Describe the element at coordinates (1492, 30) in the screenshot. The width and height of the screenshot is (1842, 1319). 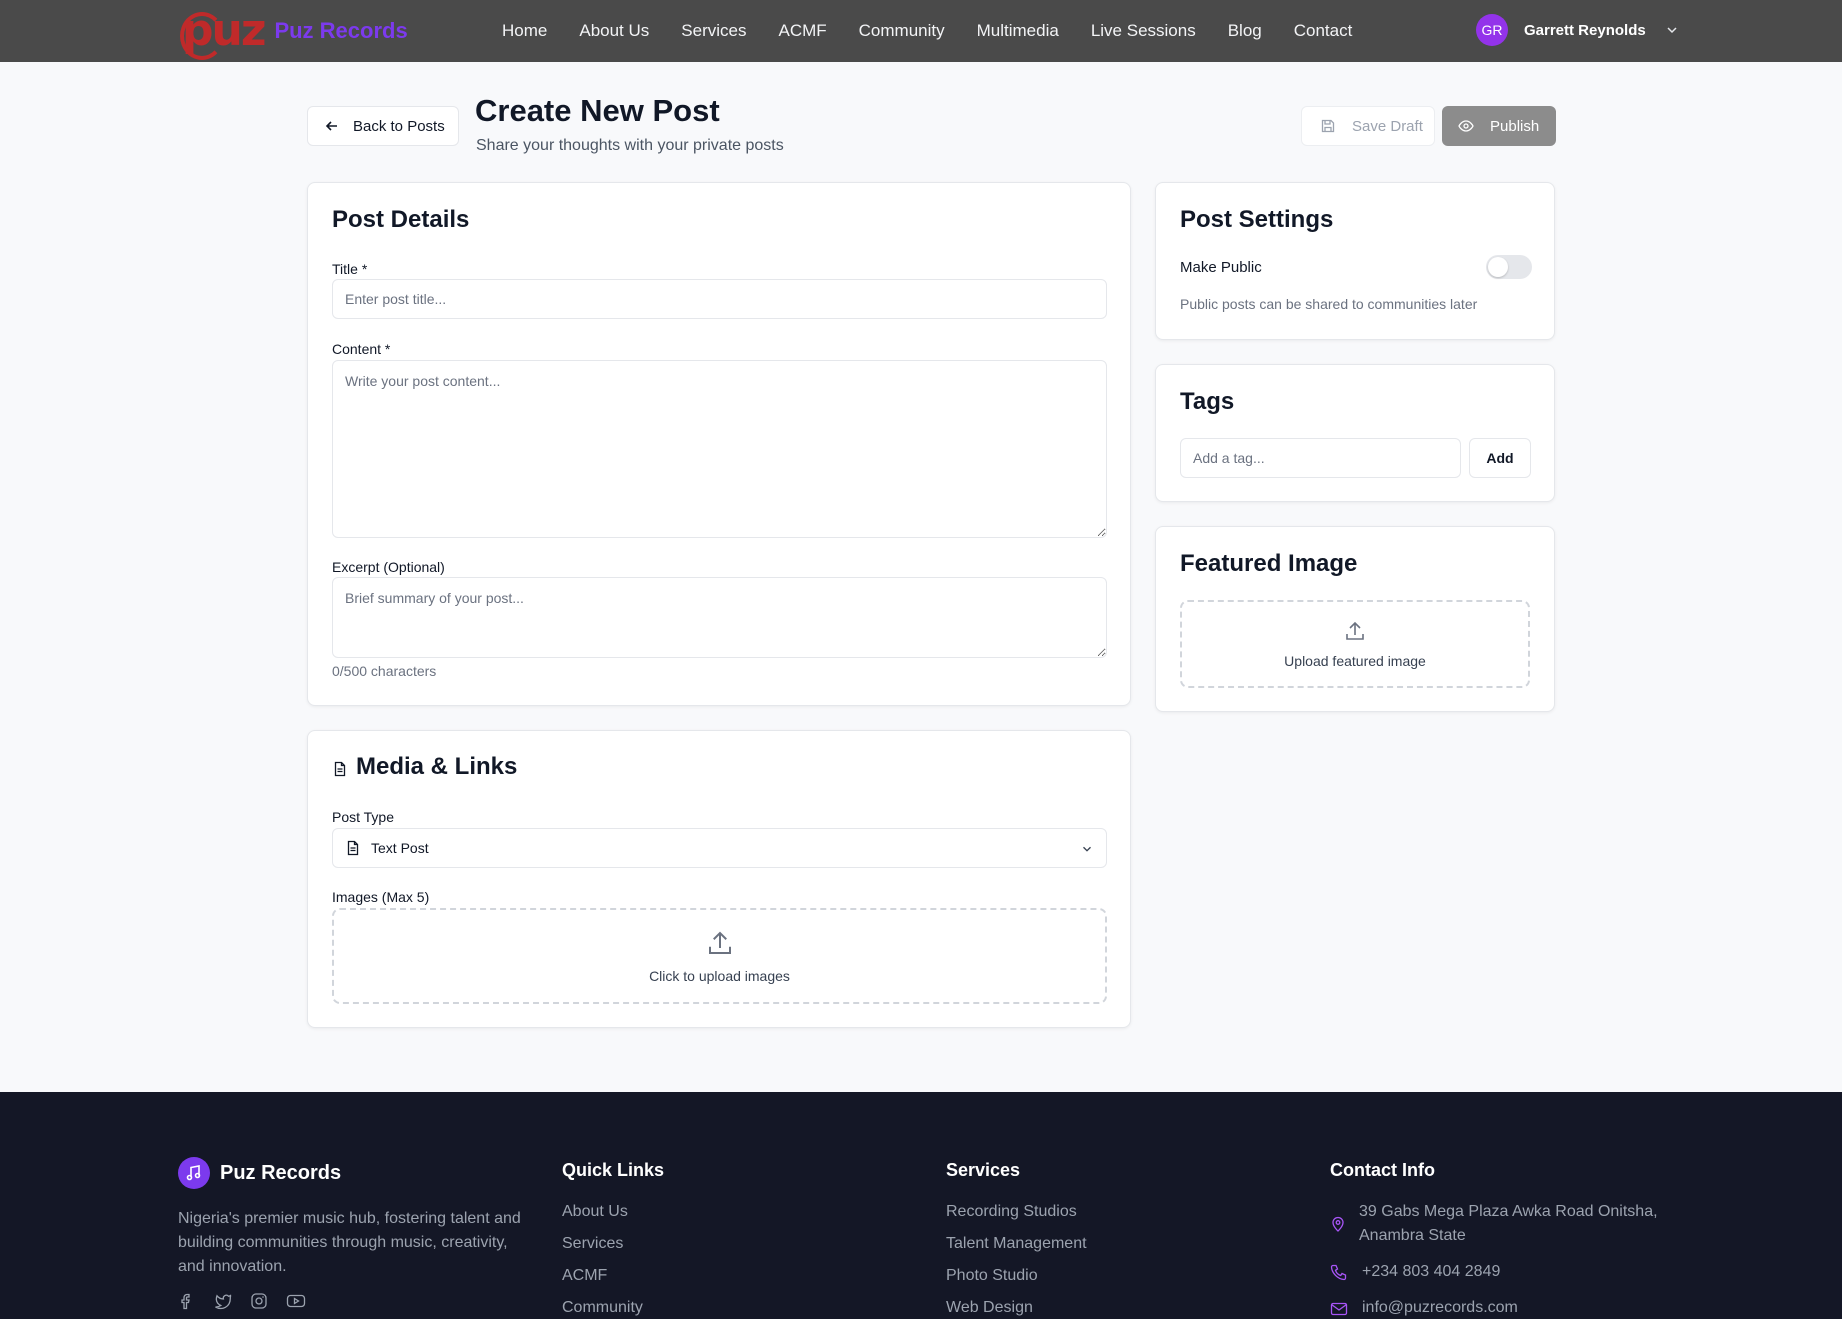
I see `avatar: GR` at that location.